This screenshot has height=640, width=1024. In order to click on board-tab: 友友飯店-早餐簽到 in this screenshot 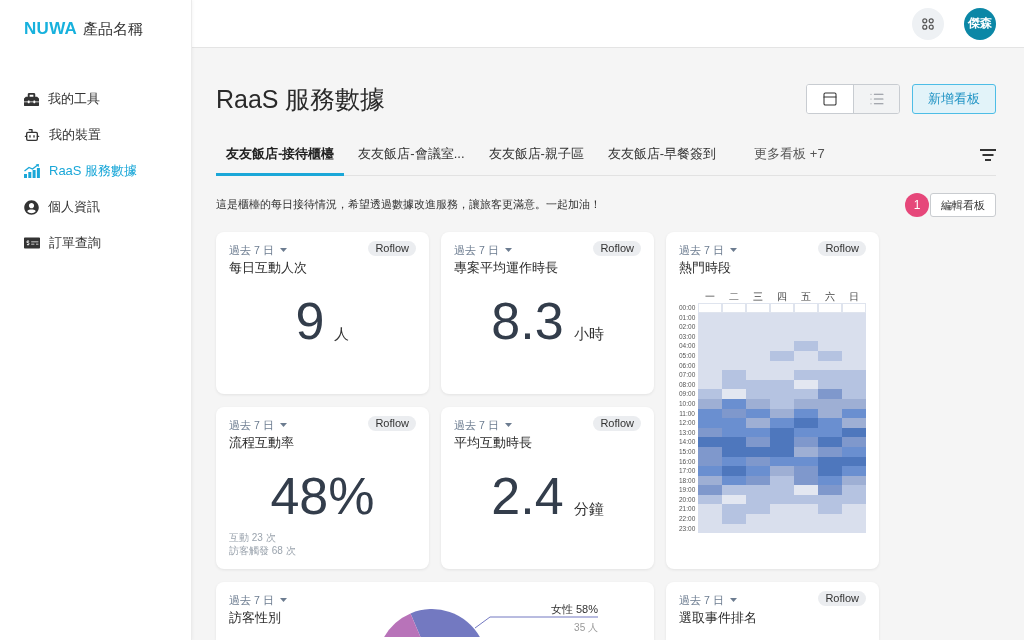, I will do `click(662, 155)`.